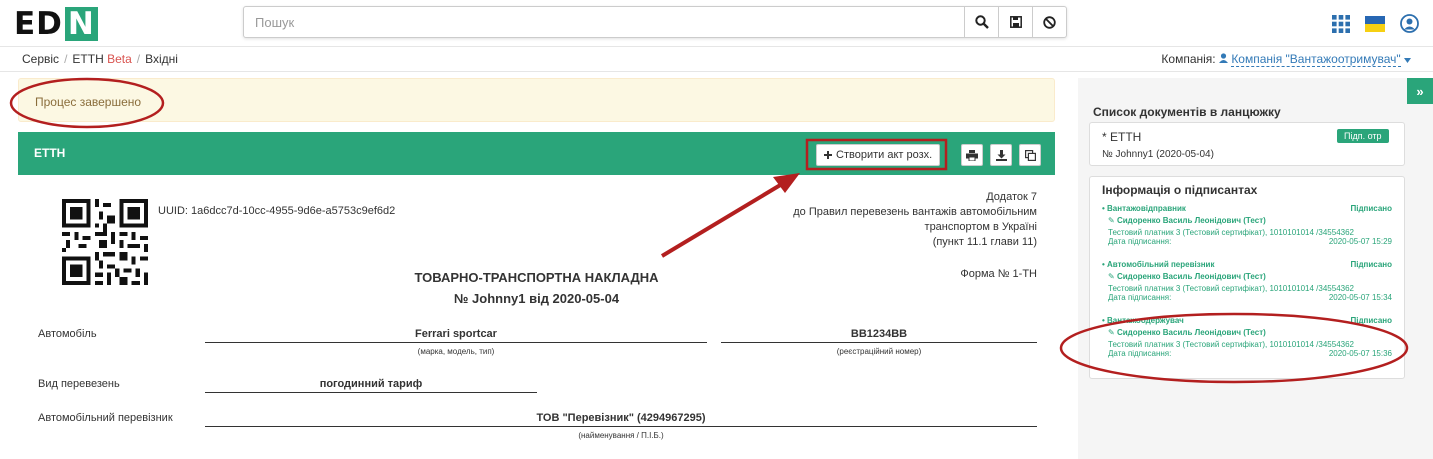  Describe the element at coordinates (50, 153) in the screenshot. I see `panel-title: ЕТТН` at that location.